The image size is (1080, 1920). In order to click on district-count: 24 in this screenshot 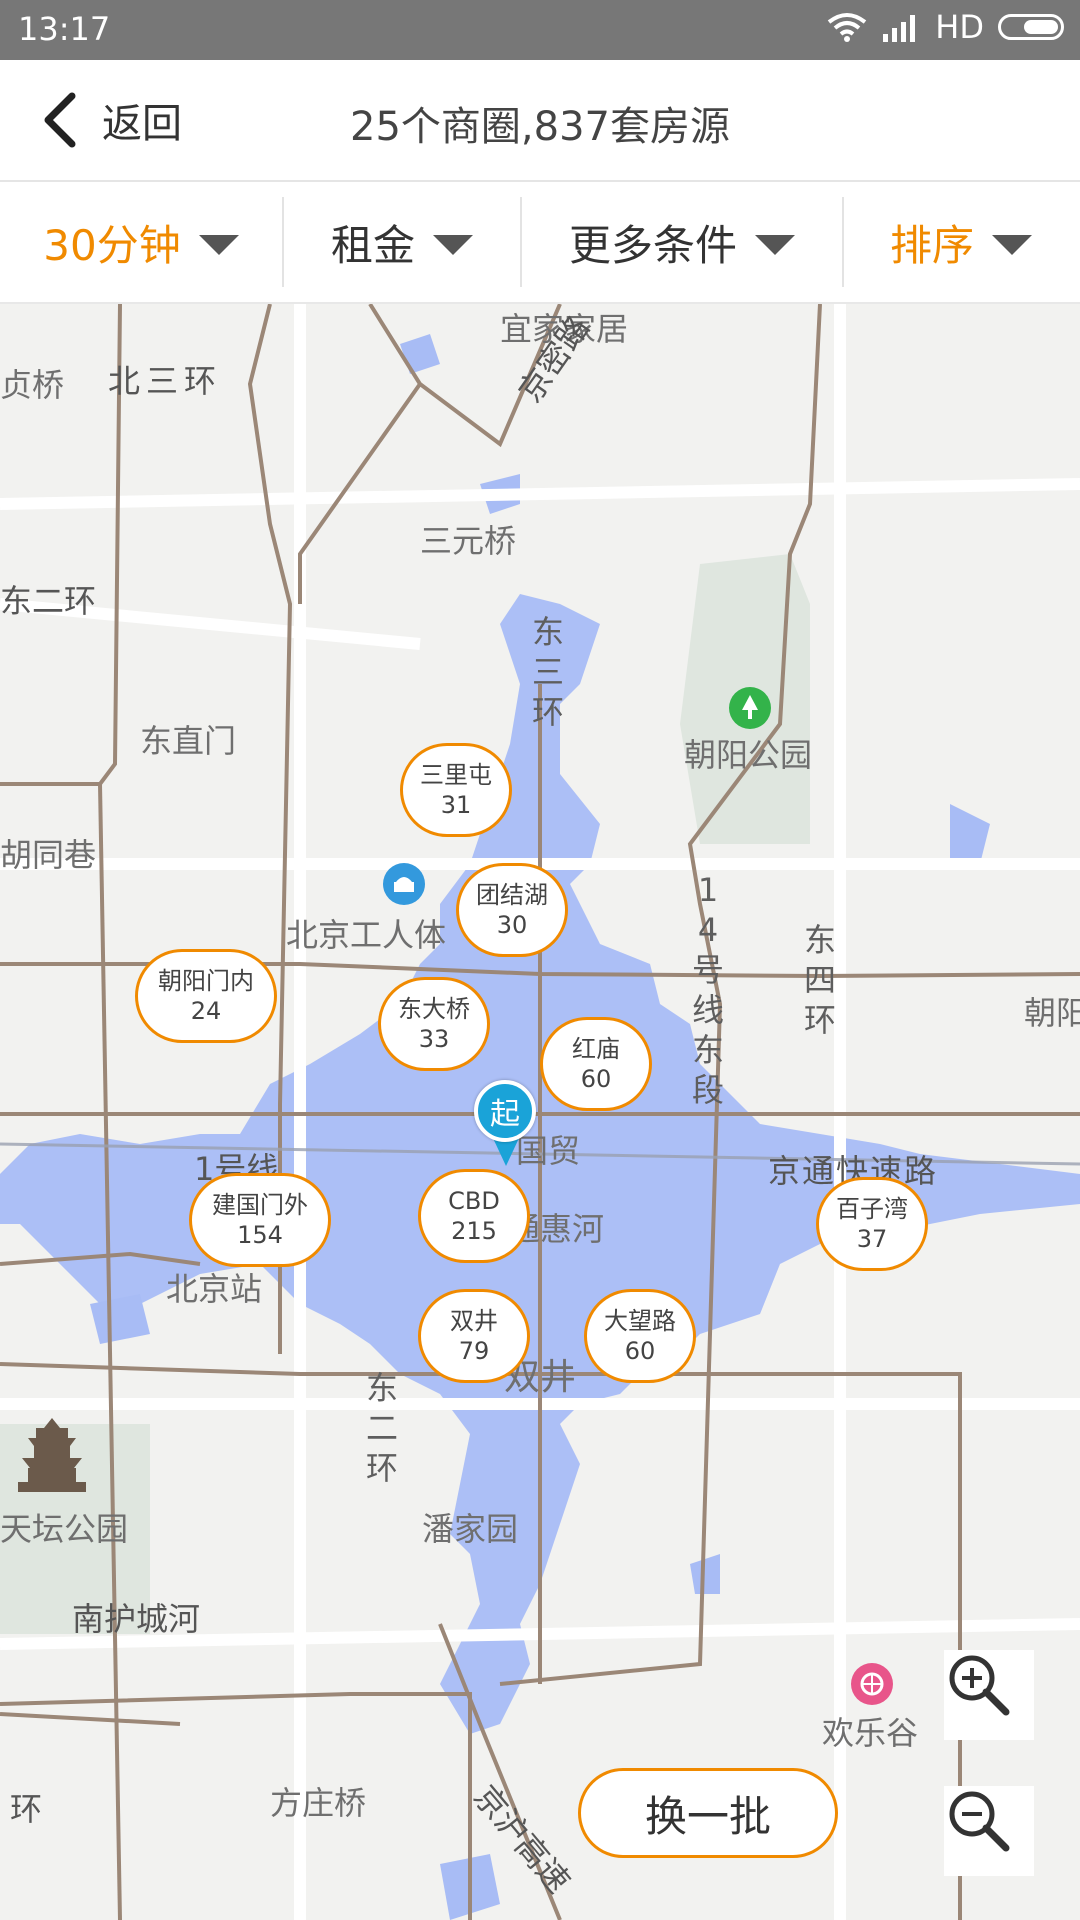, I will do `click(206, 1011)`.